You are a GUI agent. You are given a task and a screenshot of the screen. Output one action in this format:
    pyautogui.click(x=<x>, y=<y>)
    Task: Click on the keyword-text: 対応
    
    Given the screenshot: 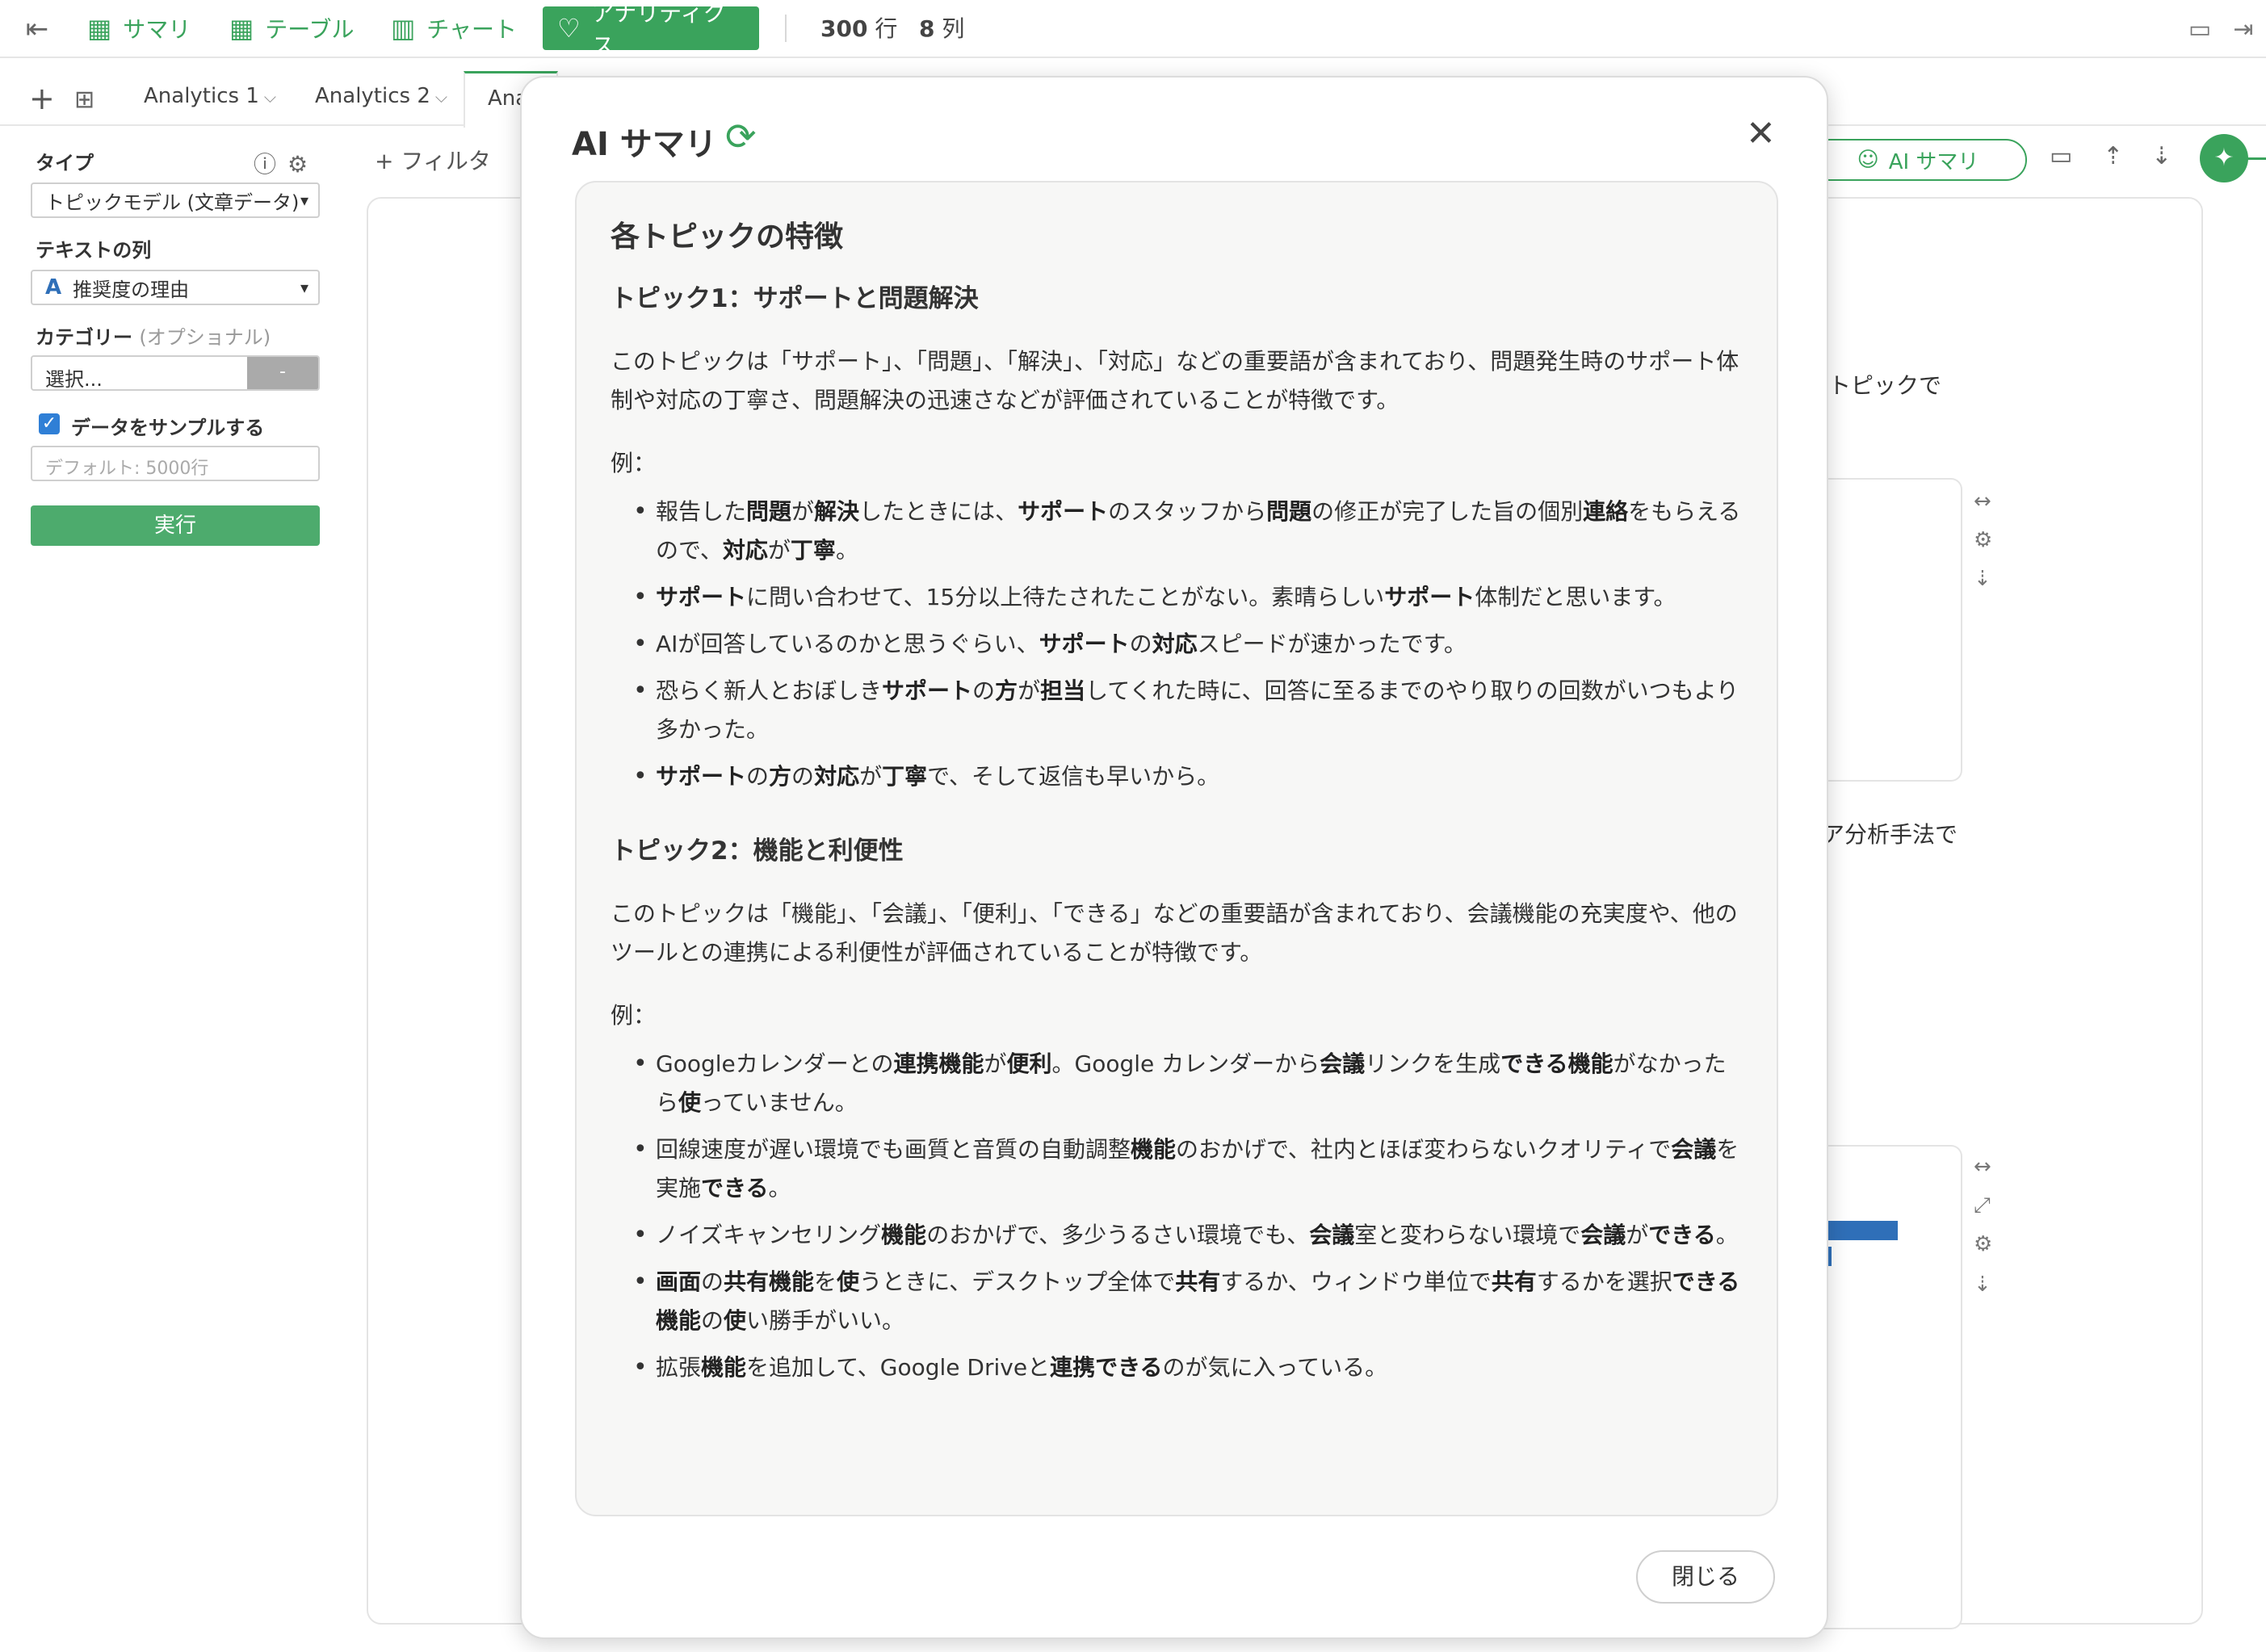 What is the action you would take?
    pyautogui.click(x=1175, y=644)
    